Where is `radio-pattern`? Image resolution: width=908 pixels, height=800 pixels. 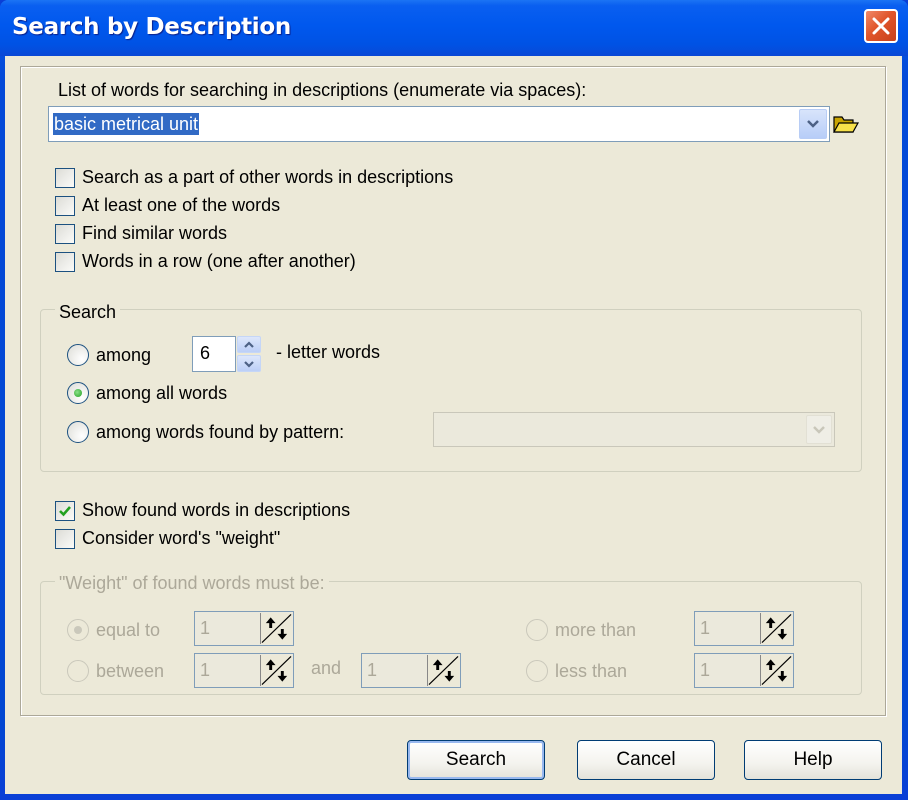 radio-pattern is located at coordinates (78, 432).